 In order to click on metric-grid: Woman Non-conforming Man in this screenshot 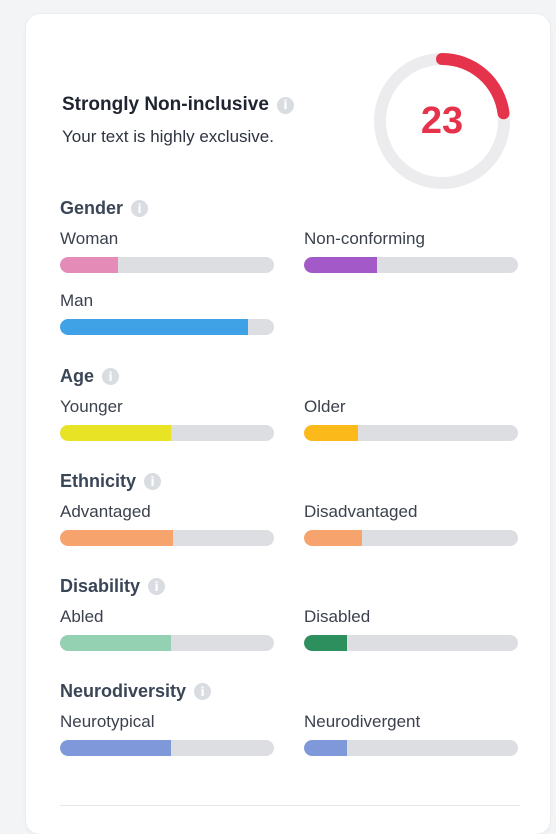, I will do `click(290, 289)`.